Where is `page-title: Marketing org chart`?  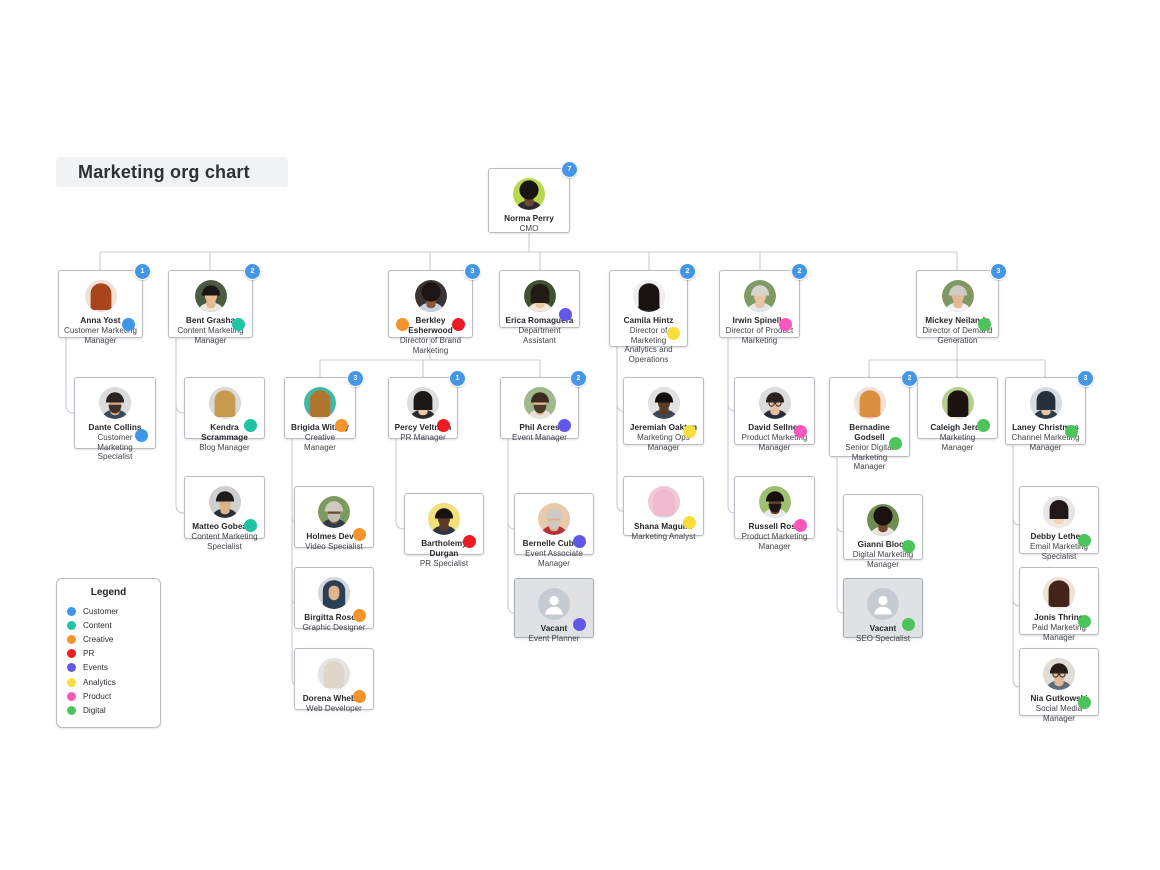 page-title: Marketing org chart is located at coordinates (172, 172).